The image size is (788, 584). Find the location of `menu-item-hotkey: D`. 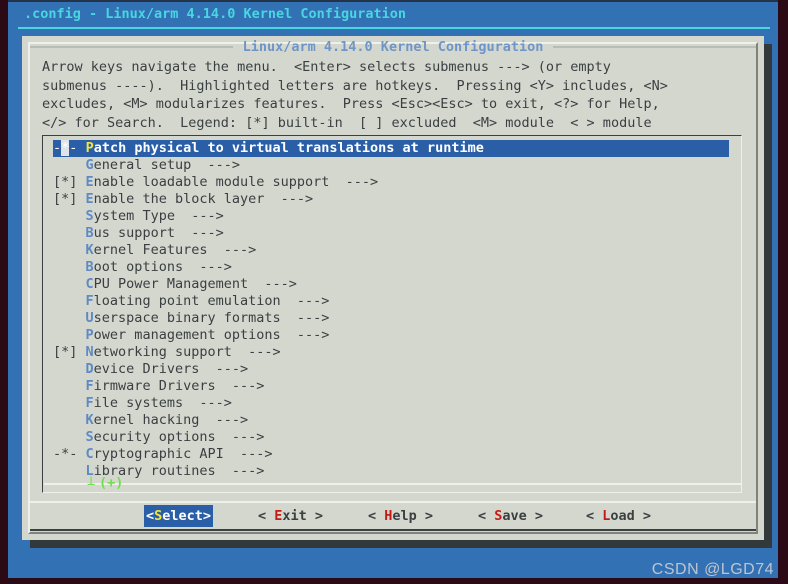

menu-item-hotkey: D is located at coordinates (89, 369).